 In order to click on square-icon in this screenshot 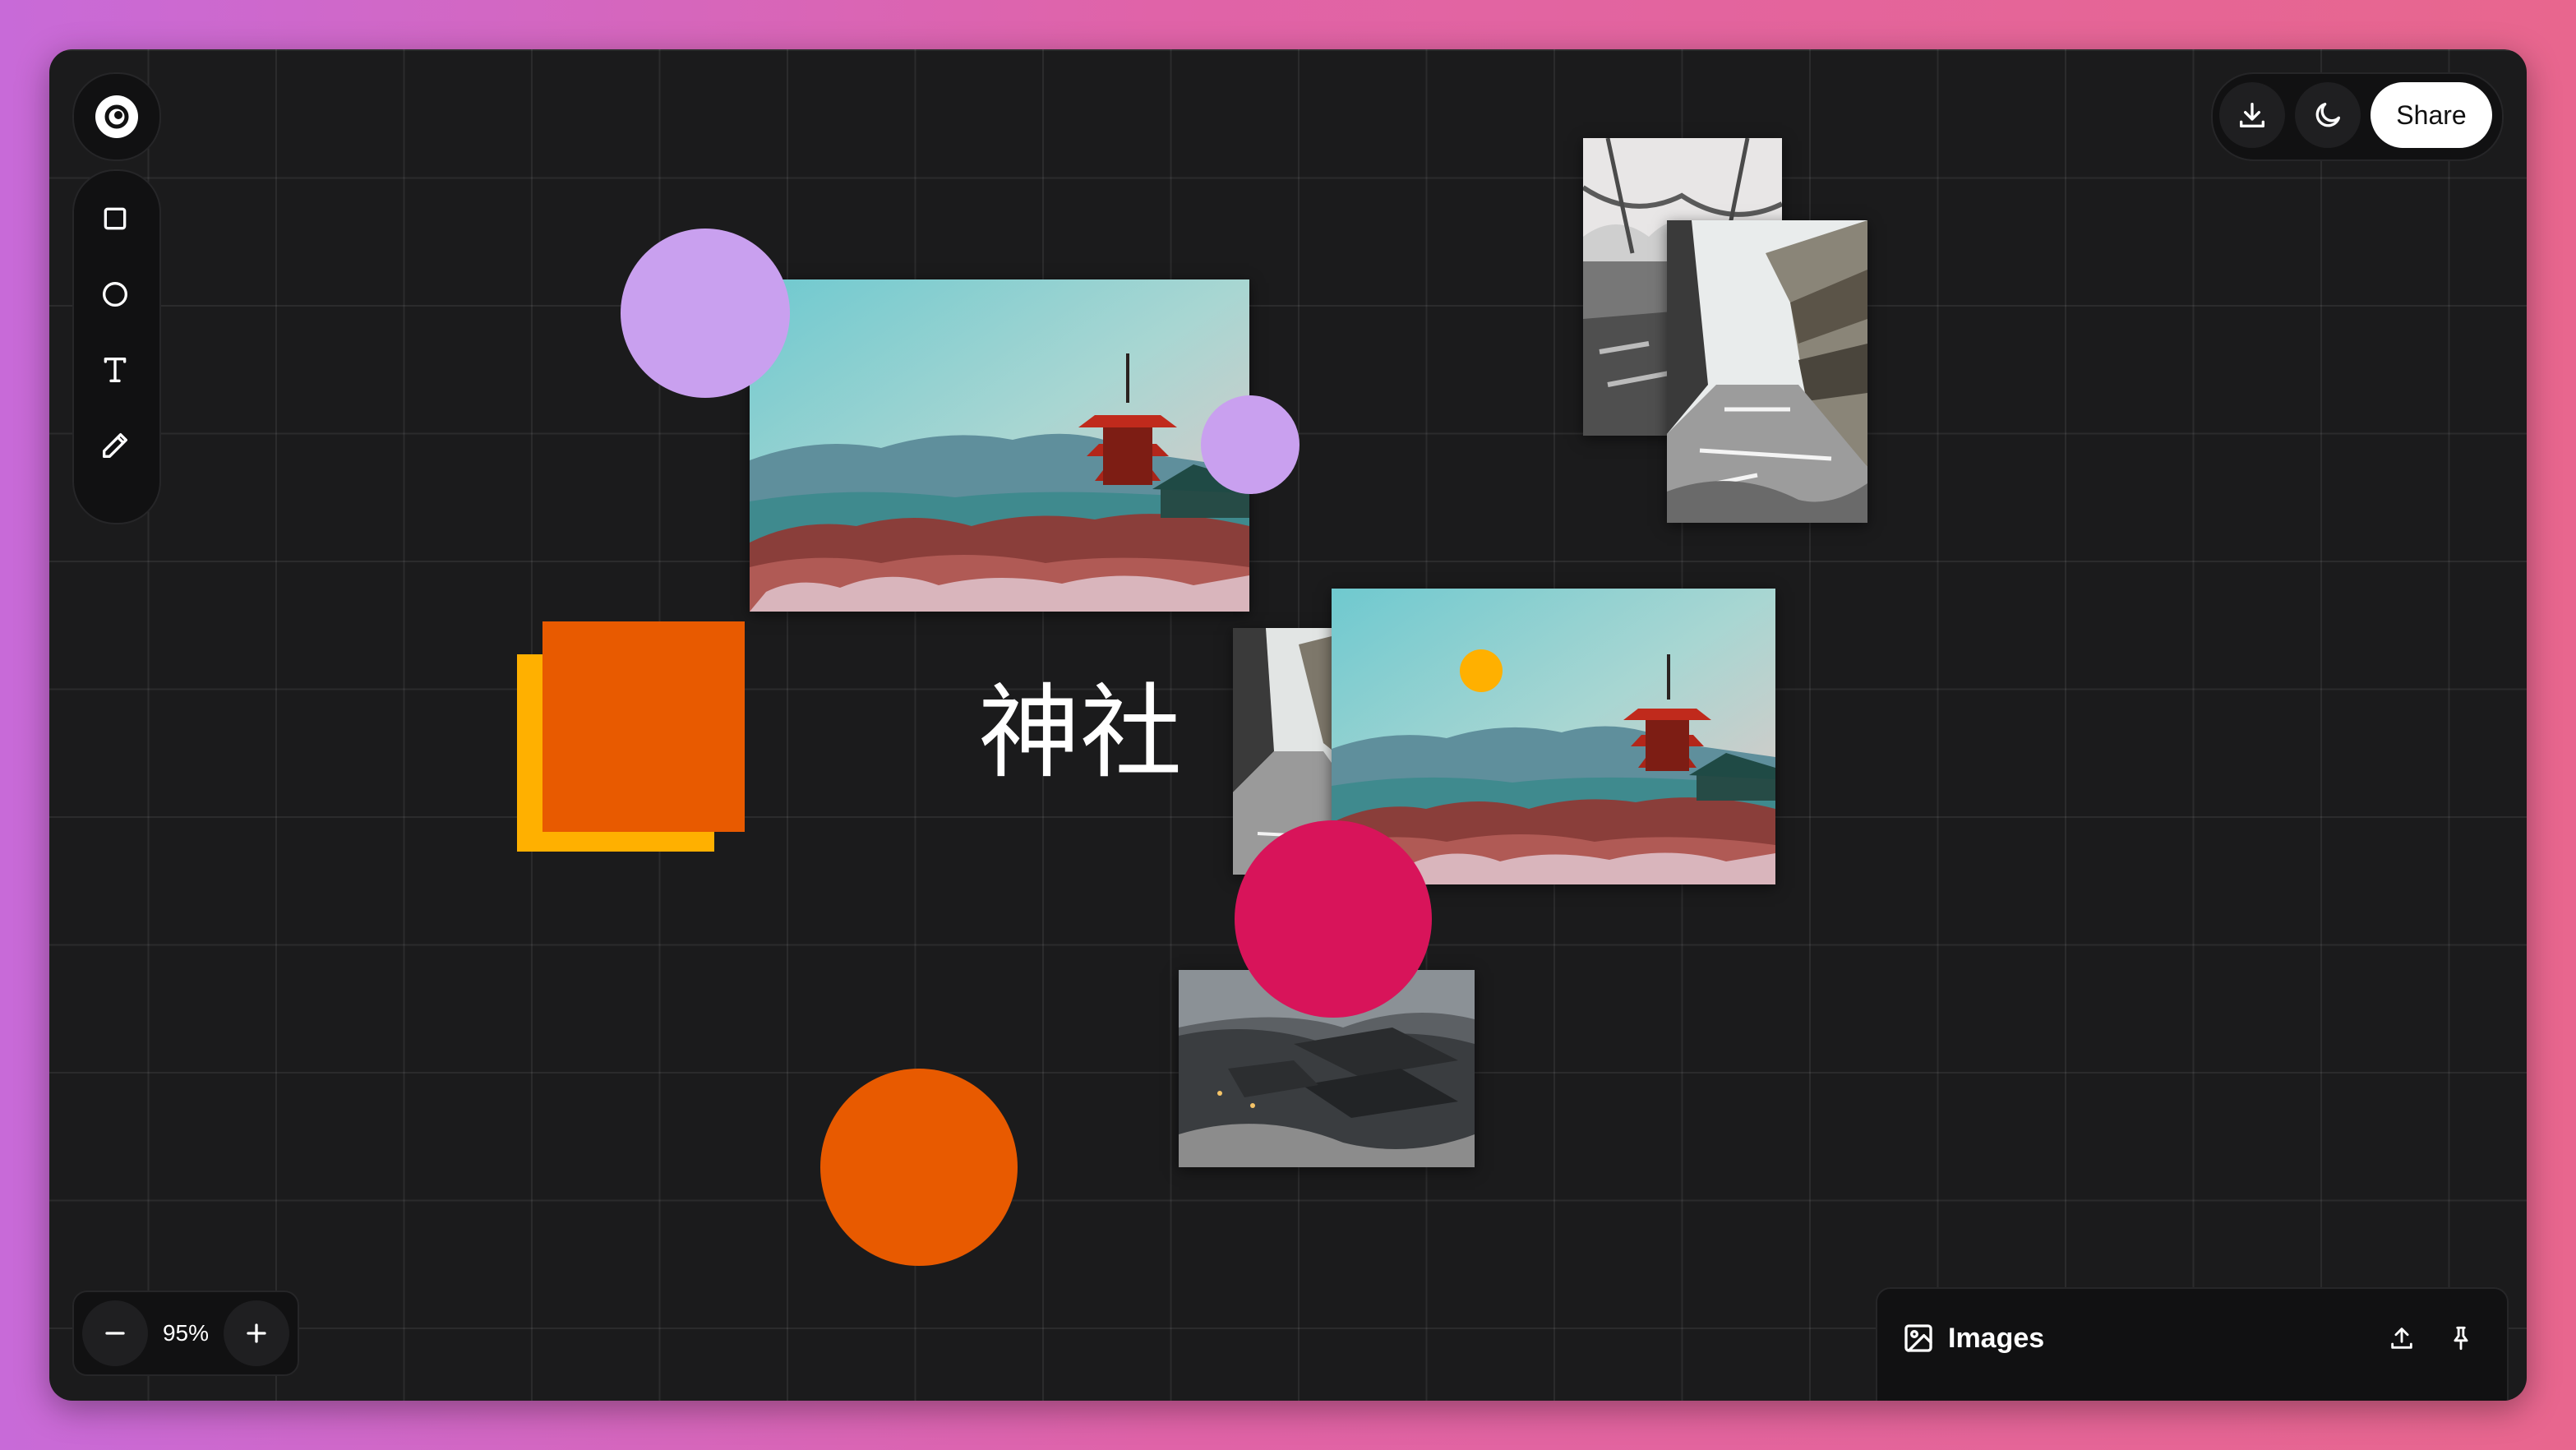, I will do `click(115, 218)`.